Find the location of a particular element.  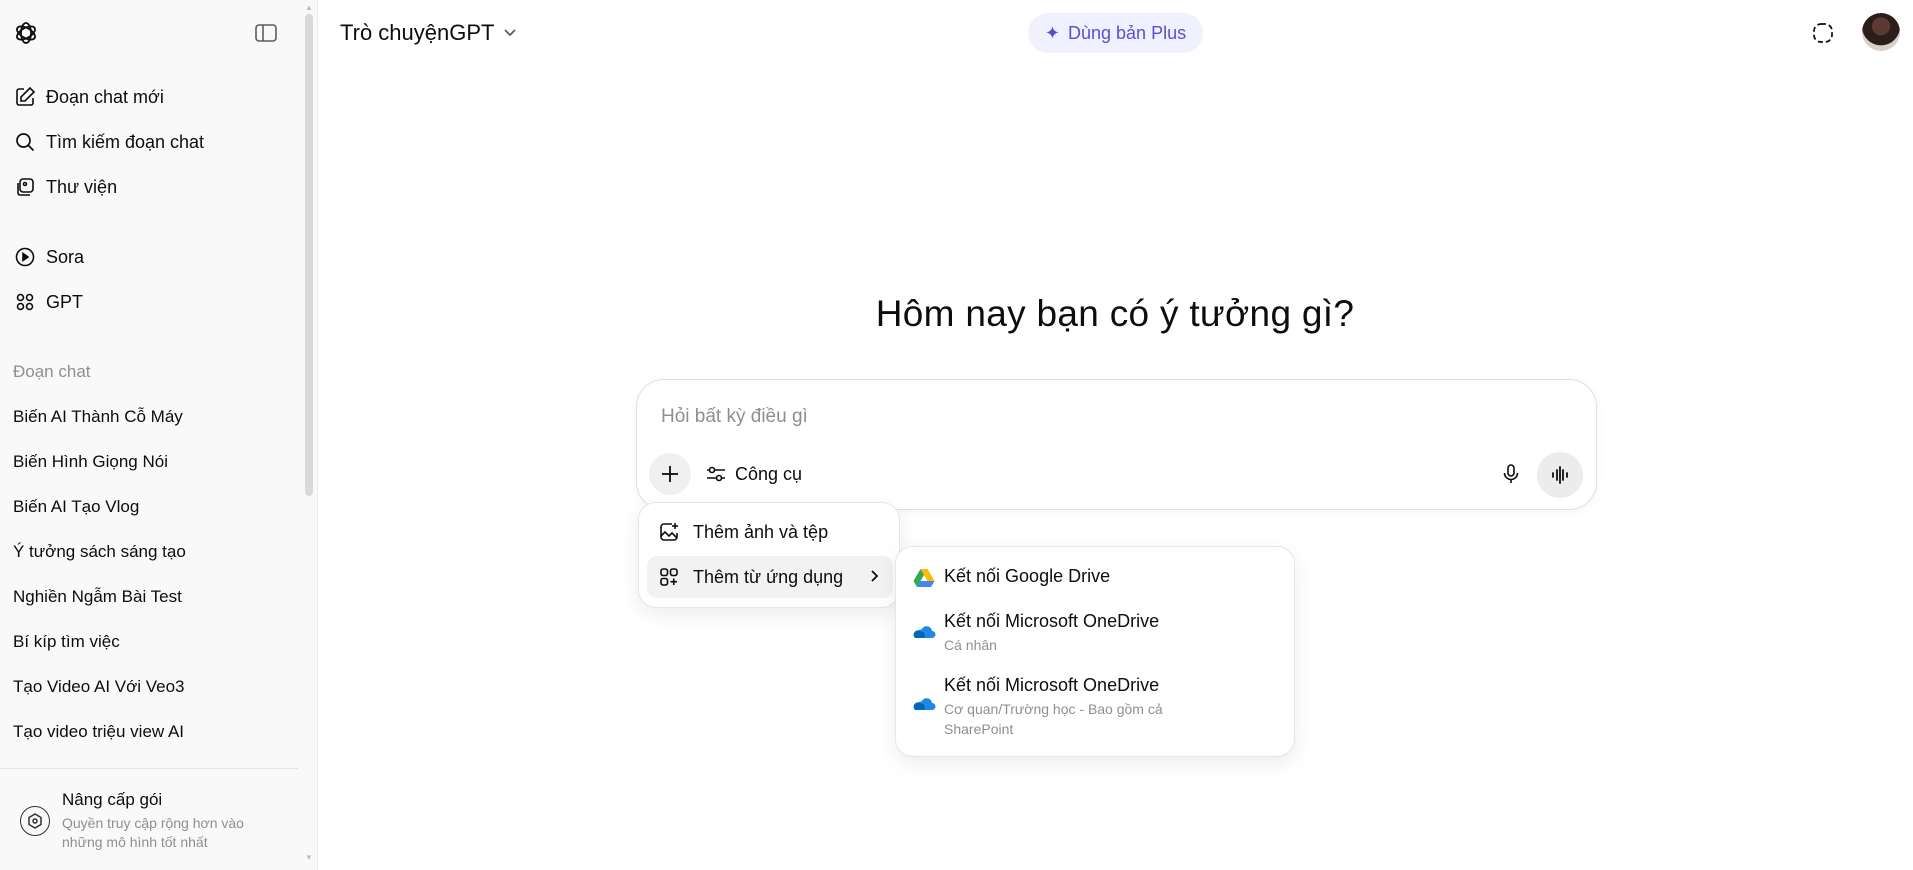

tools-button: Công cụ is located at coordinates (753, 474).